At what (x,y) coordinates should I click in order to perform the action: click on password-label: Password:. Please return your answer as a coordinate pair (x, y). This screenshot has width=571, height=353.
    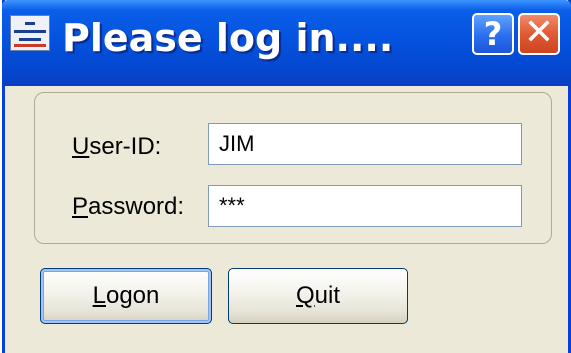
    Looking at the image, I should click on (128, 207).